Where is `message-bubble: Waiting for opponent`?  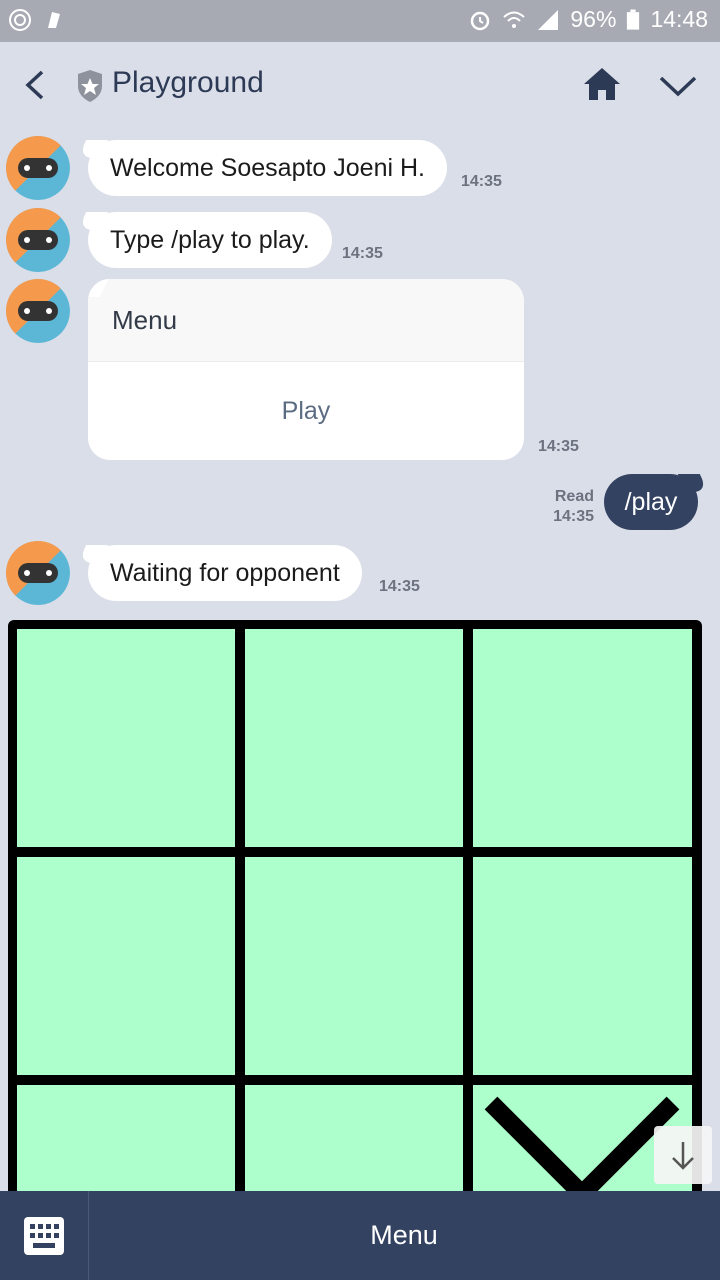
message-bubble: Waiting for opponent is located at coordinates (225, 573).